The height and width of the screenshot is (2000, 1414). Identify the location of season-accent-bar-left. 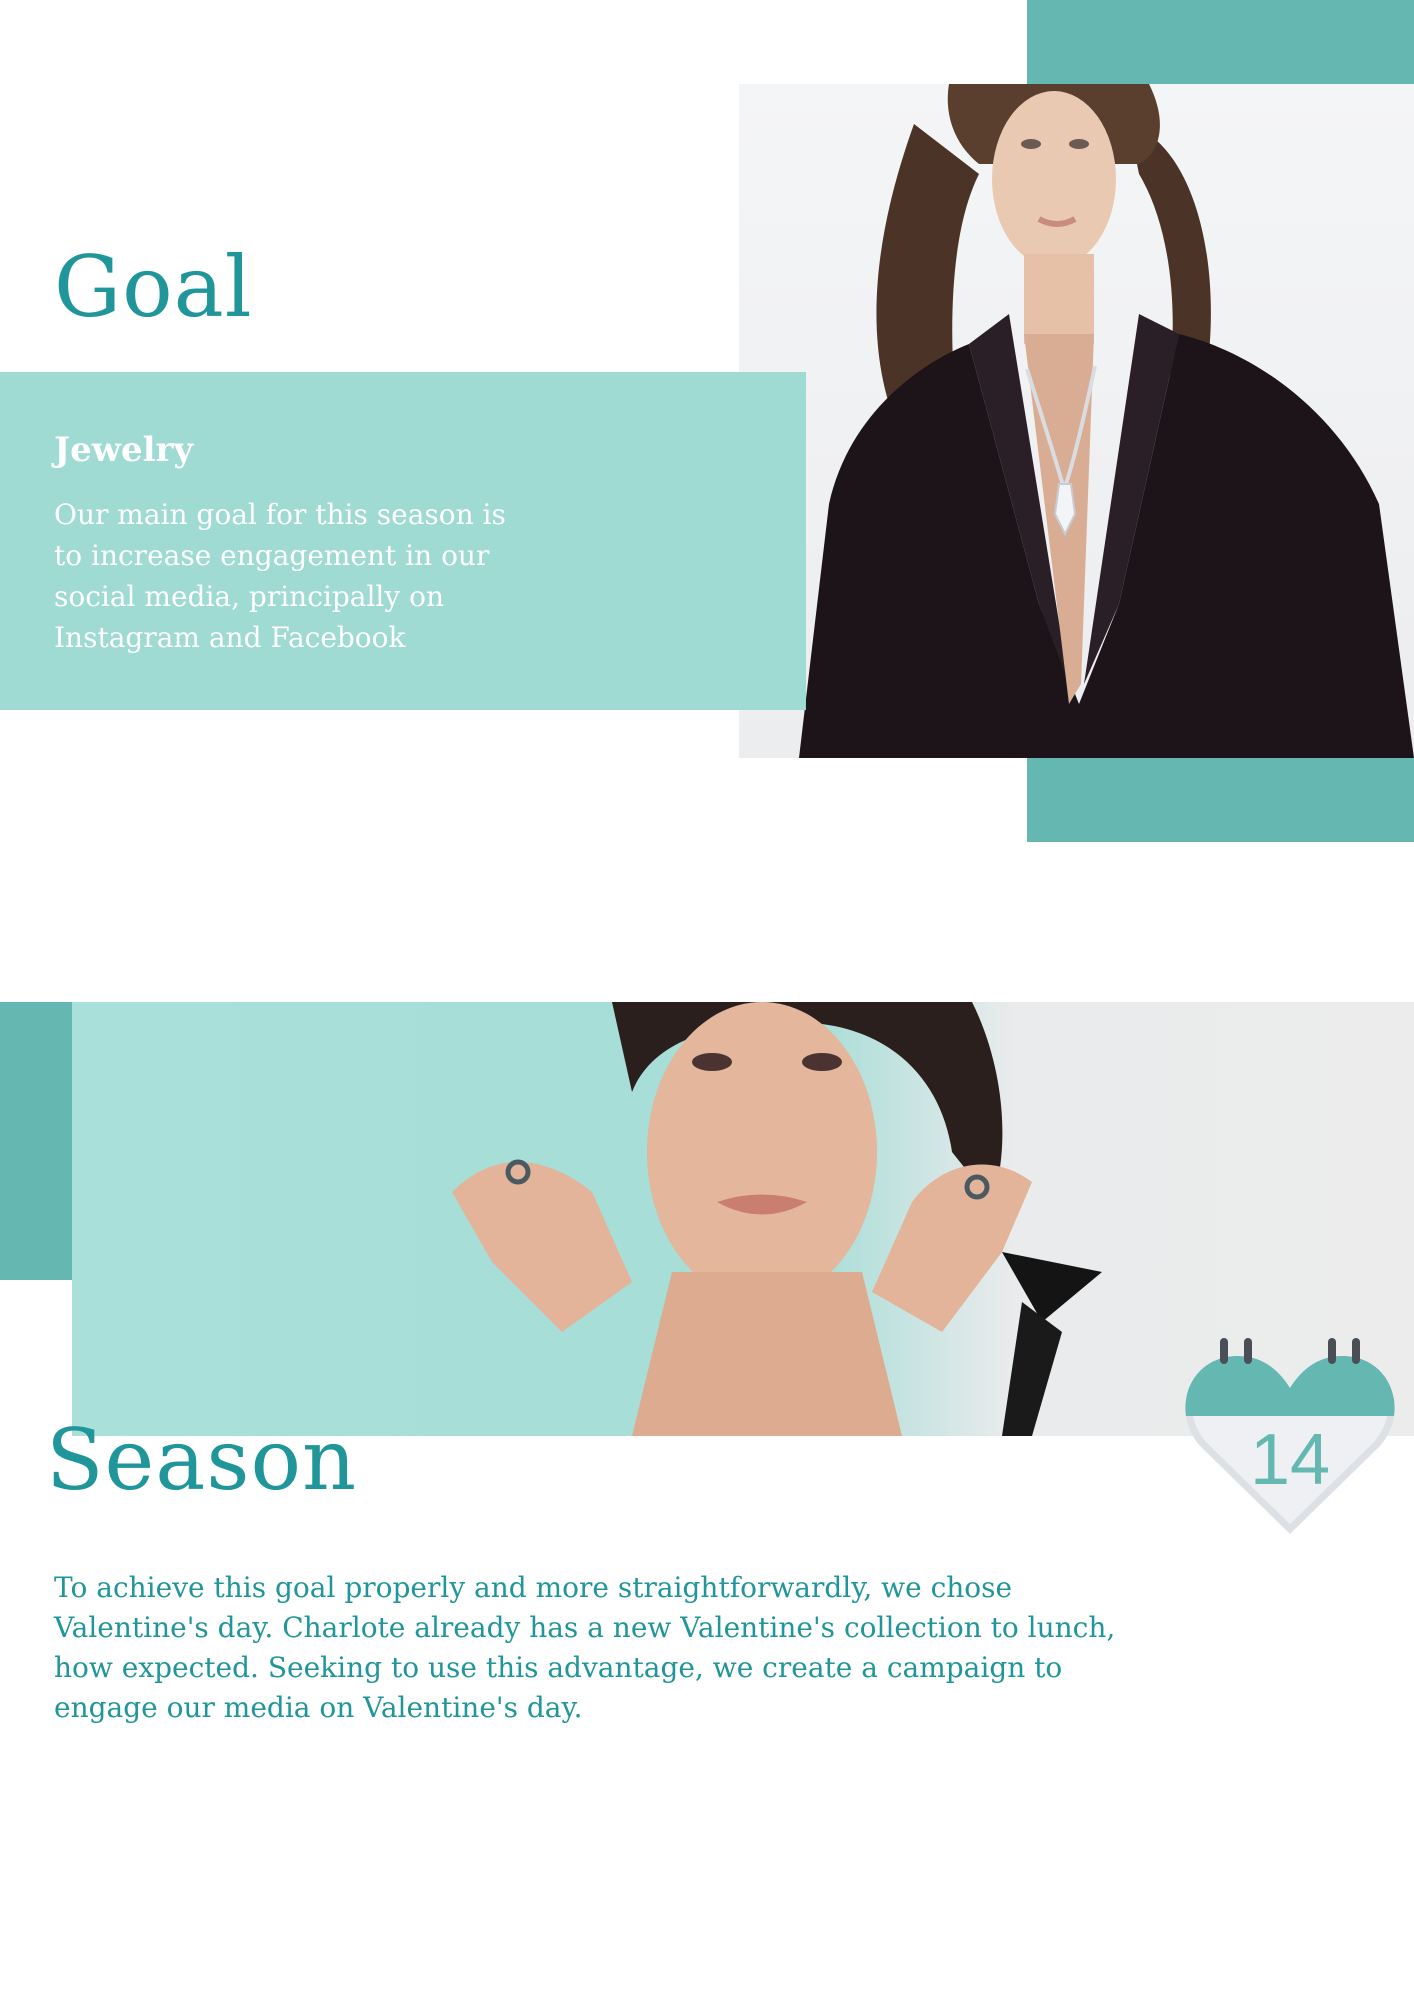
(36, 1141).